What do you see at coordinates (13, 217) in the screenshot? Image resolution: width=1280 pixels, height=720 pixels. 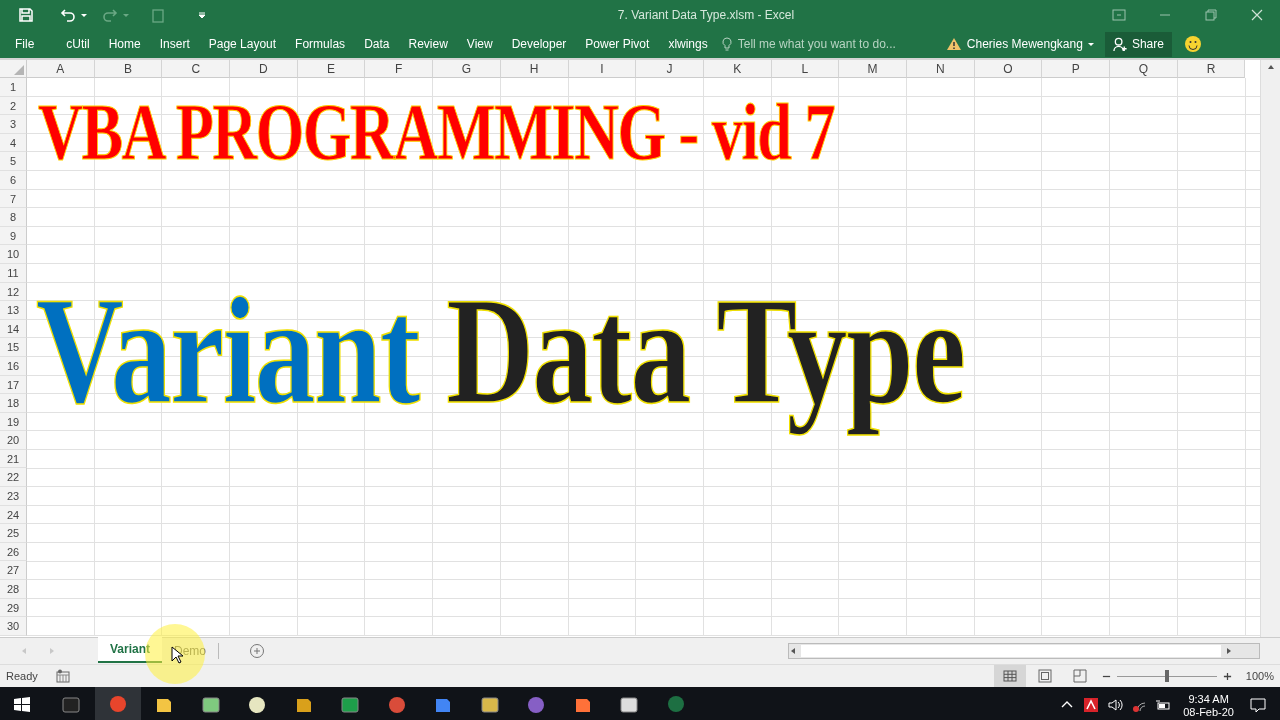 I see `row-header: 8` at bounding box center [13, 217].